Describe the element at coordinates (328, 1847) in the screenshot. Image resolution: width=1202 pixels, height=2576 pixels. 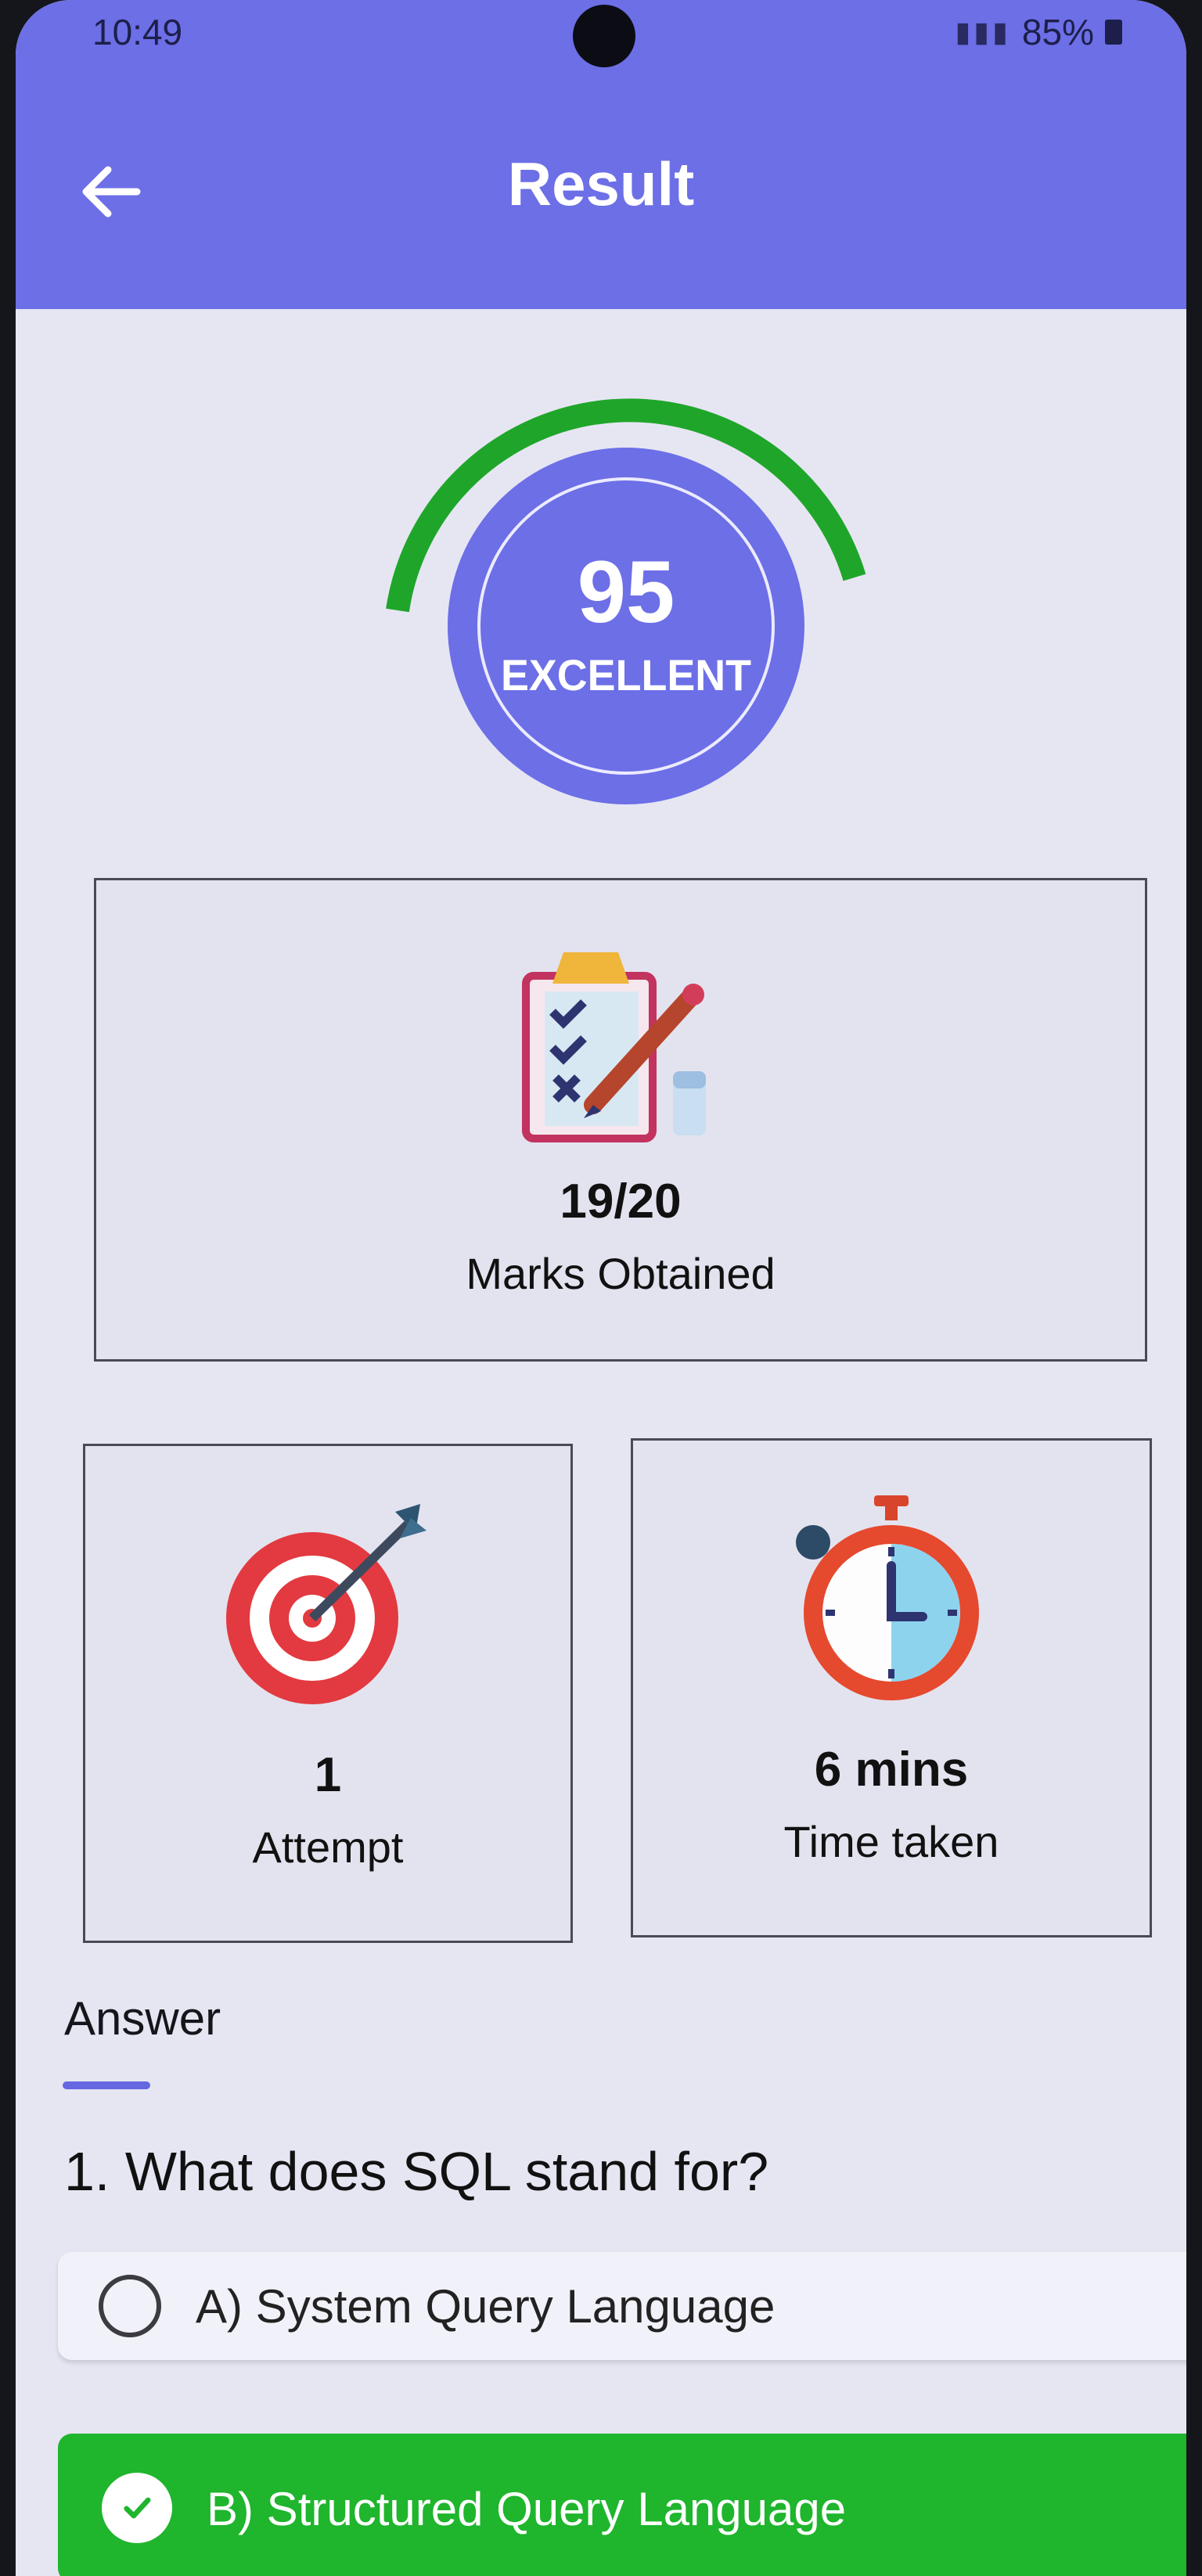
I see `attempt-label: Attempt` at that location.